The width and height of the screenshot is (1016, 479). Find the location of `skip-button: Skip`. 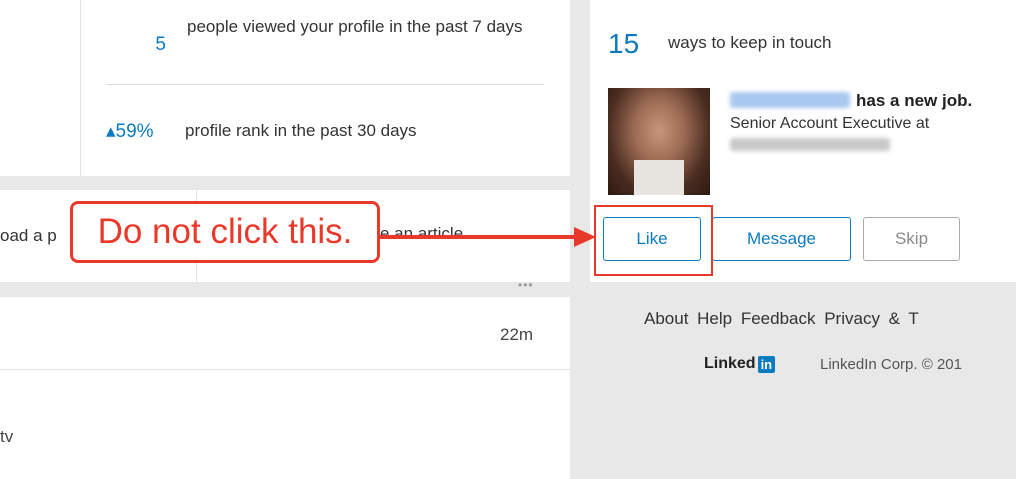

skip-button: Skip is located at coordinates (911, 239).